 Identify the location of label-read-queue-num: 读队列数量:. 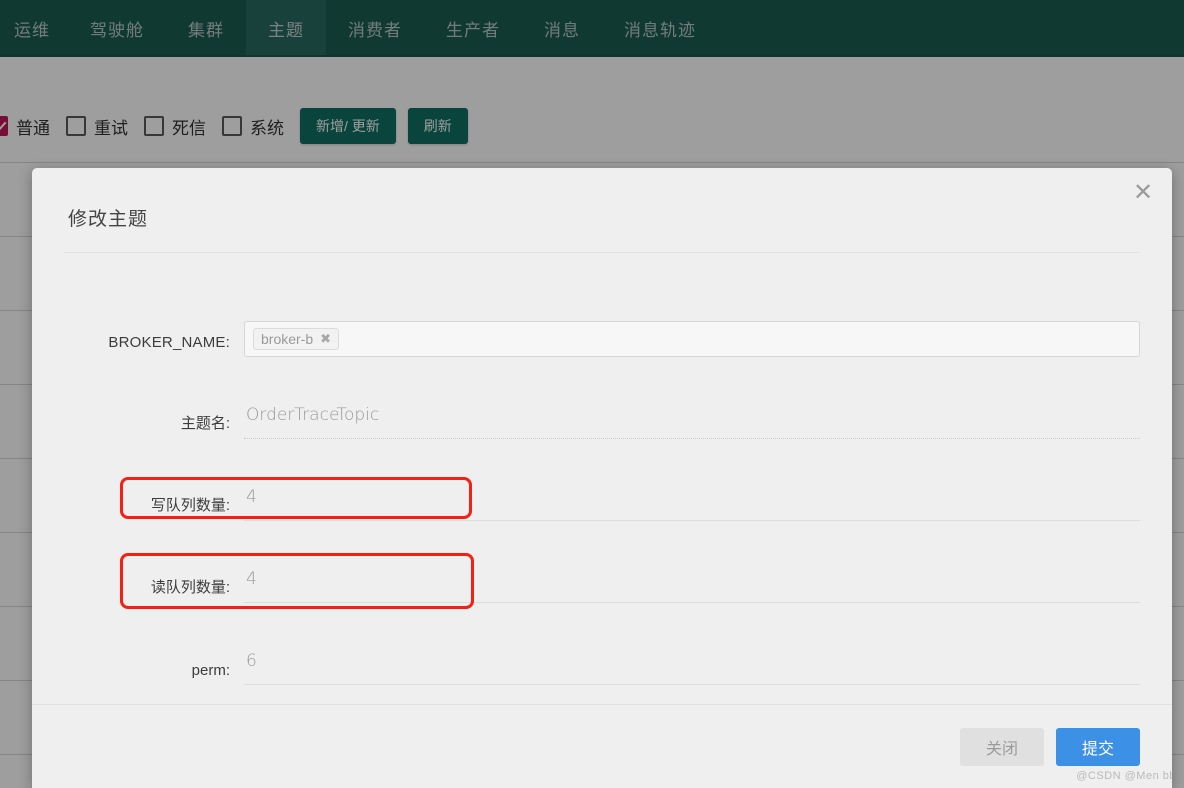
(190, 587).